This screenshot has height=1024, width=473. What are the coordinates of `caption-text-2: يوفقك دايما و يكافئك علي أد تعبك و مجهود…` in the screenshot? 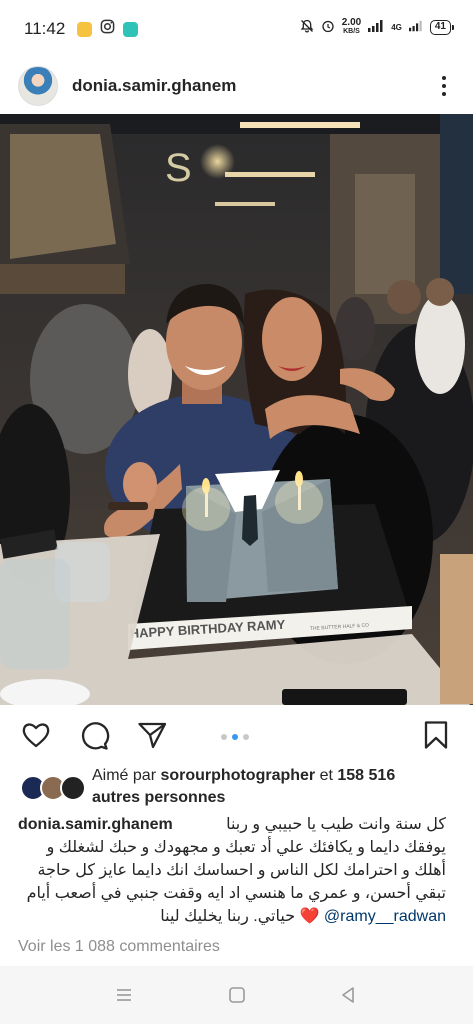 It's located at (246, 847).